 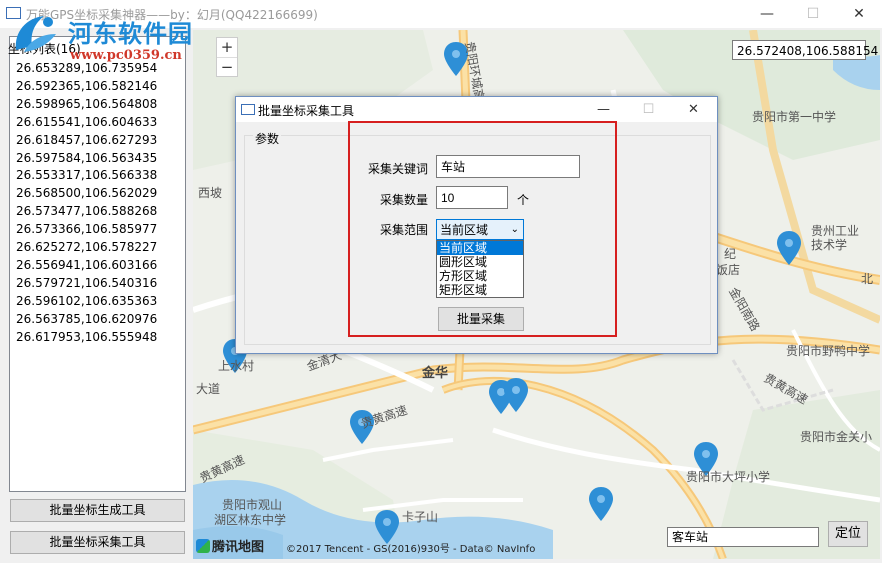 What do you see at coordinates (859, 14) in the screenshot?
I see `close-button: ✕` at bounding box center [859, 14].